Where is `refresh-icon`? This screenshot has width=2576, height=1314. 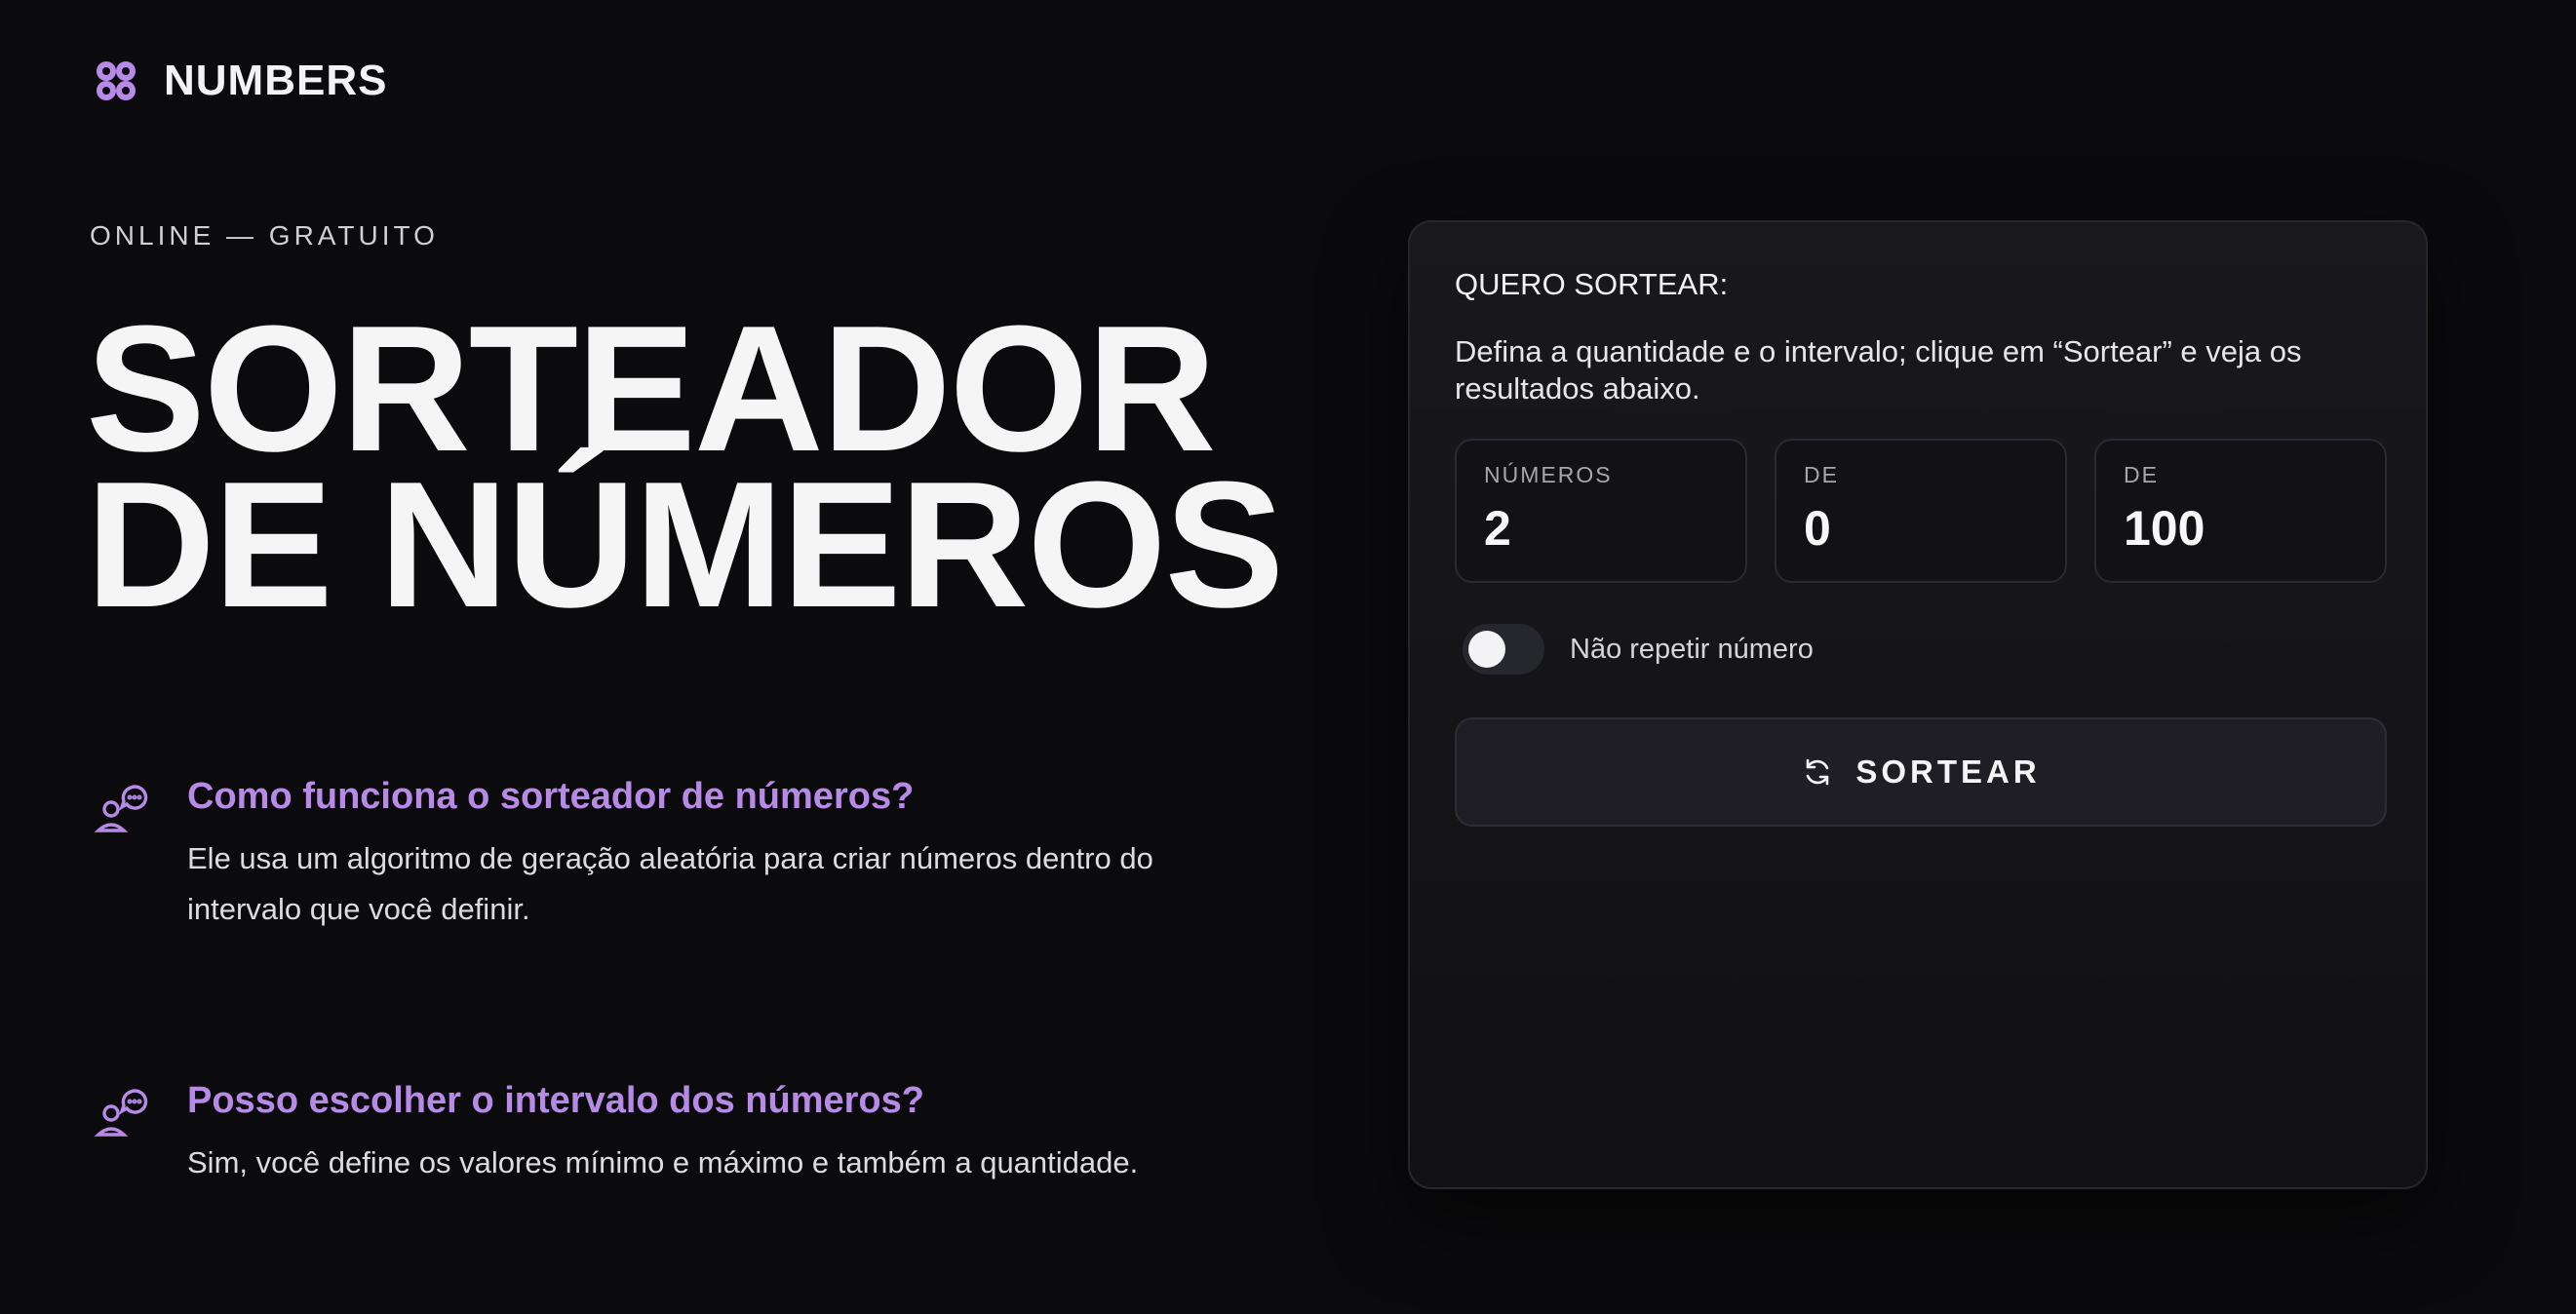
refresh-icon is located at coordinates (1817, 772).